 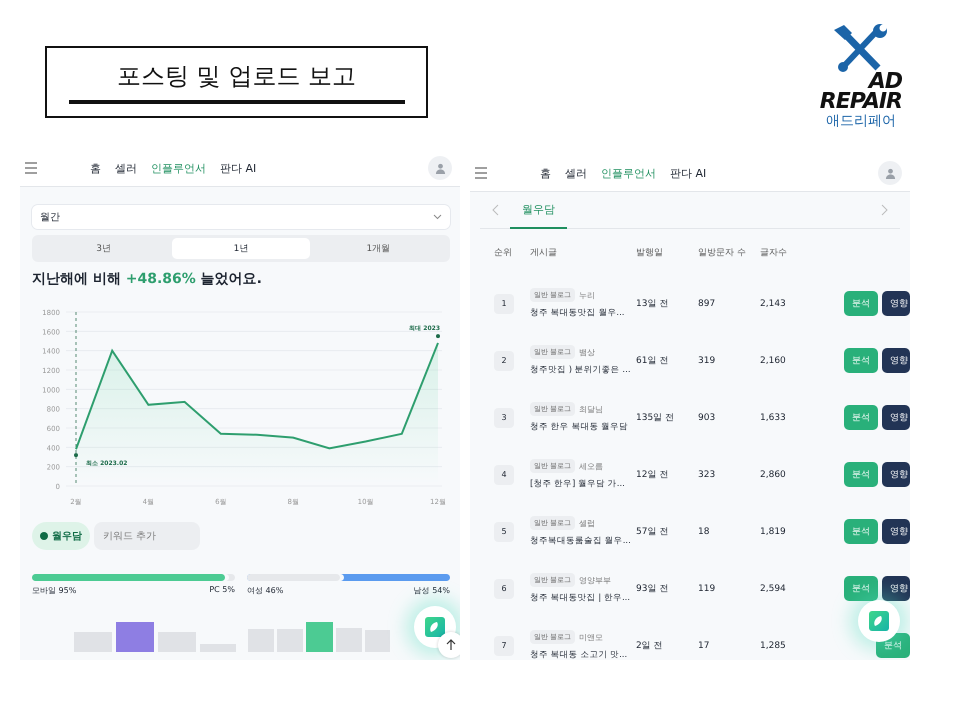 What do you see at coordinates (583, 427) in the screenshot?
I see `post-title: 청주 한우 복대동 월우담` at bounding box center [583, 427].